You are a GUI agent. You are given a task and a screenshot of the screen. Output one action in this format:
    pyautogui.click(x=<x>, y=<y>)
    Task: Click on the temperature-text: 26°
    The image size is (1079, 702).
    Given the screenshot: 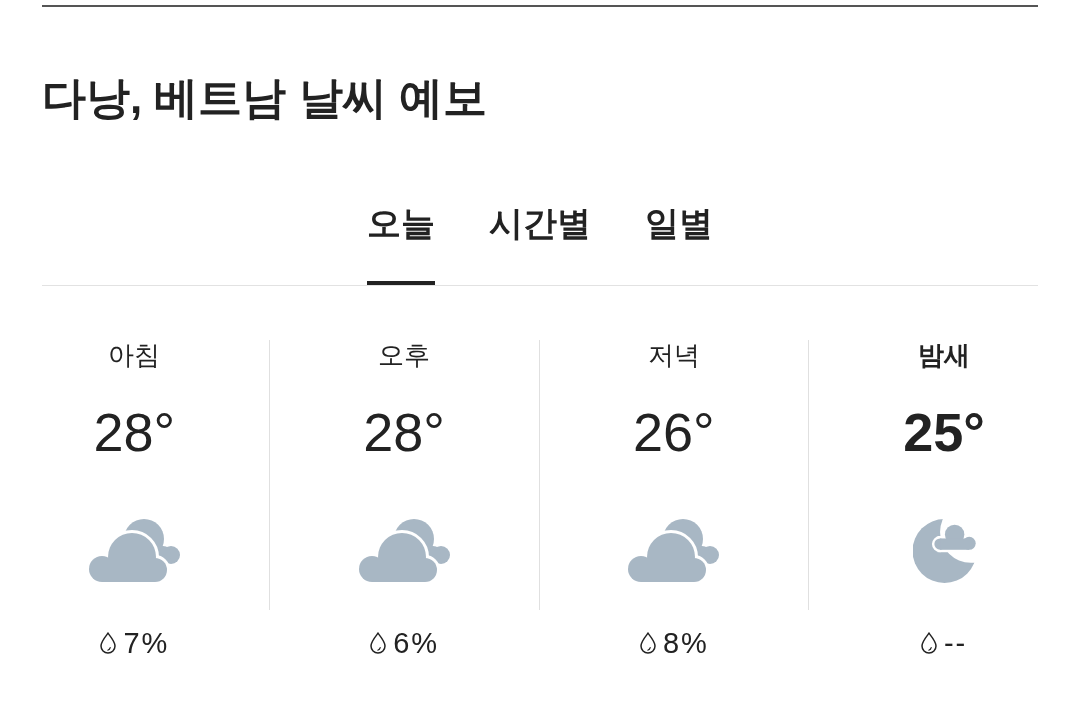 What is the action you would take?
    pyautogui.click(x=674, y=432)
    